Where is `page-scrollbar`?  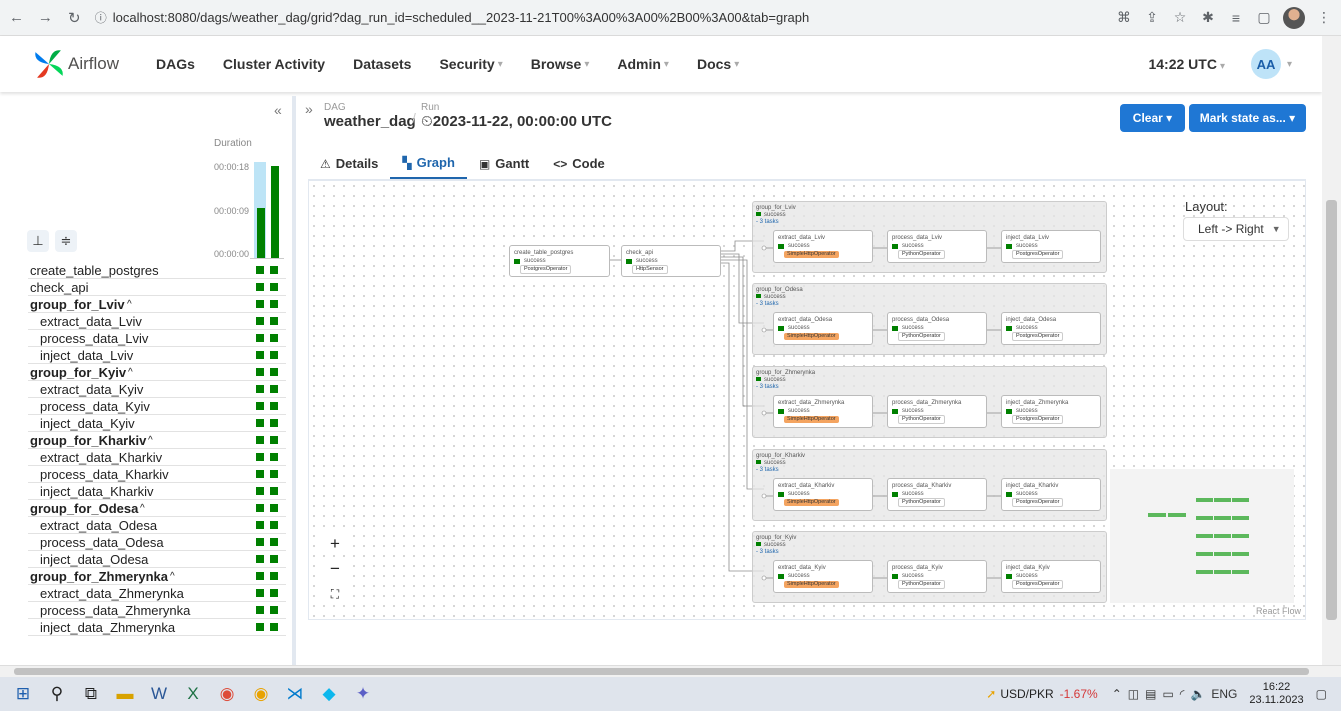 page-scrollbar is located at coordinates (1331, 350).